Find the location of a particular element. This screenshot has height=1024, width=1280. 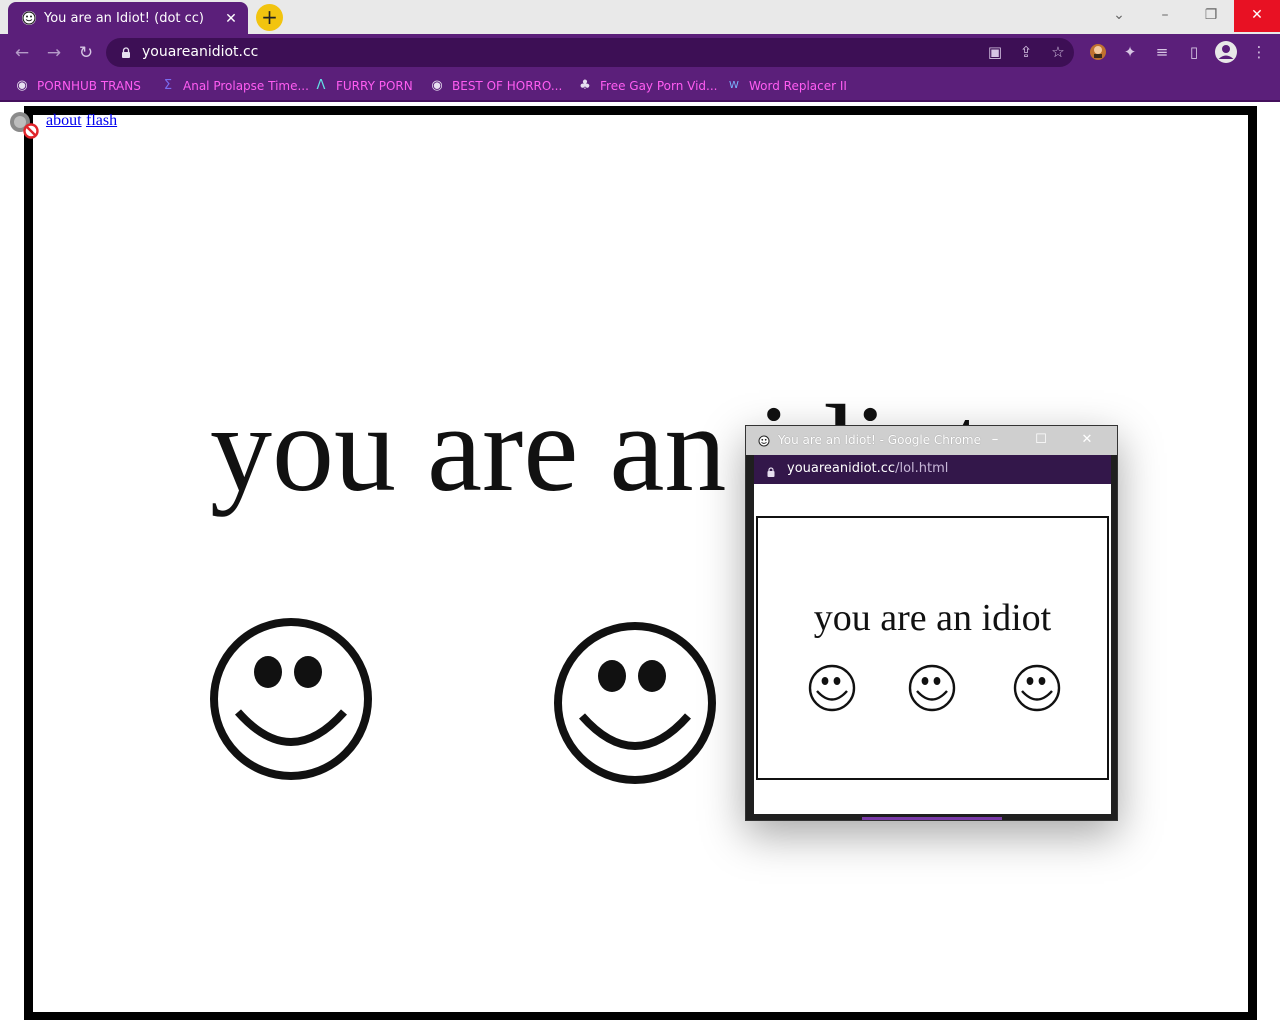

minimize-button: – is located at coordinates (1165, 16).